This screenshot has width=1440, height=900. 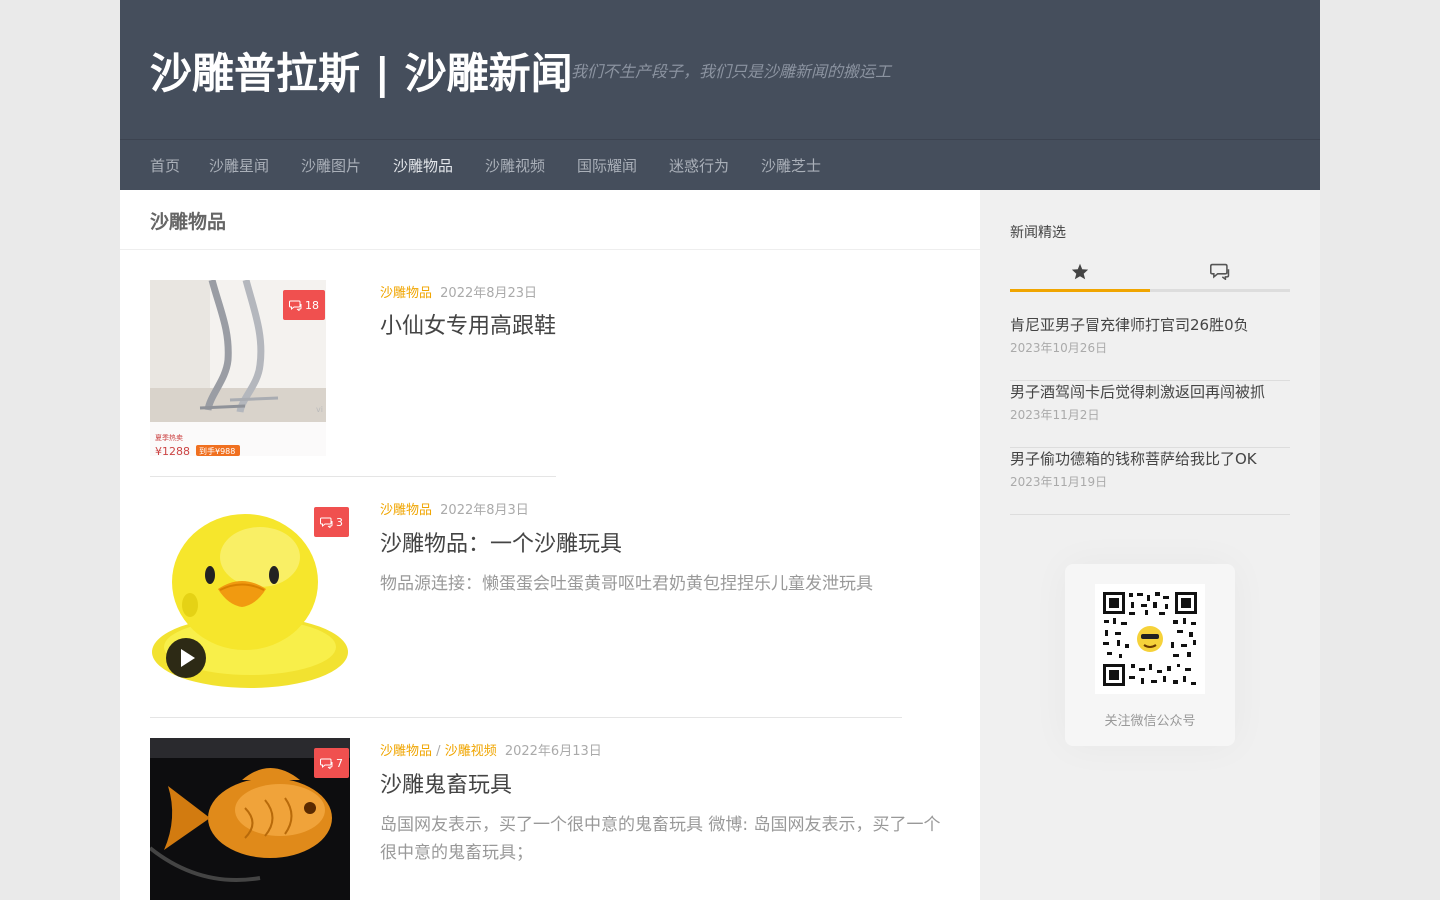 What do you see at coordinates (1150, 347) in the screenshot?
I see `news-item: 肯尼亚男子冒充律师打官司26胜0负 2023年10月26日` at bounding box center [1150, 347].